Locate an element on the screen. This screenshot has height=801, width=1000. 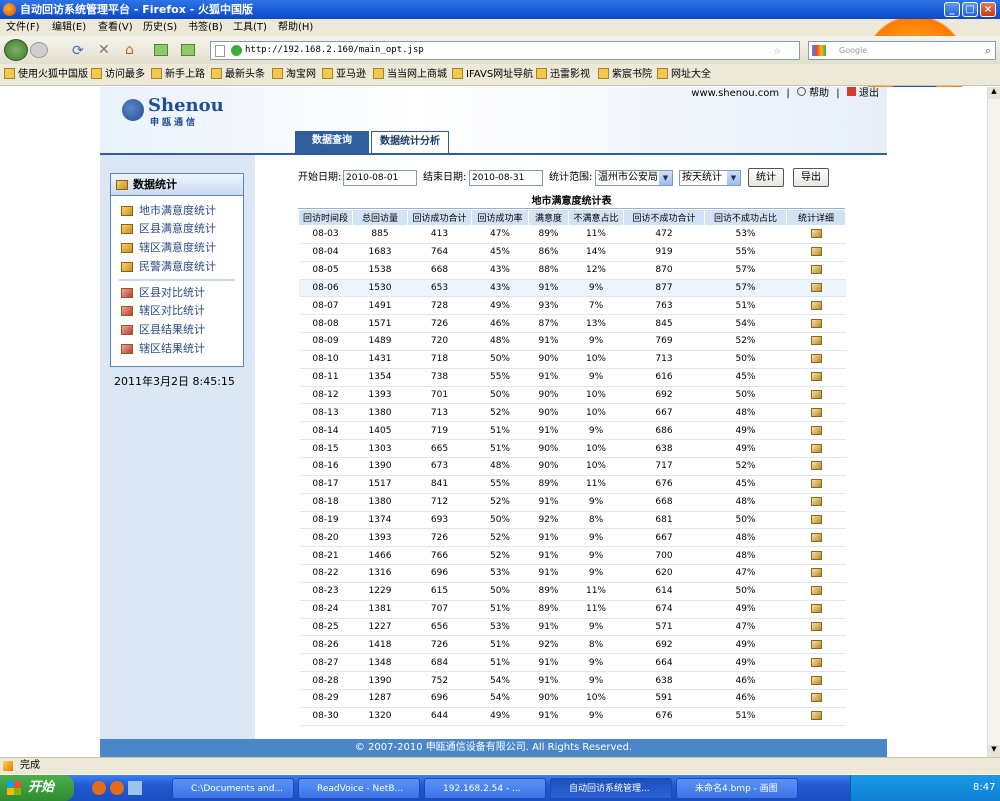
logout-link: 退出 is located at coordinates (869, 93).